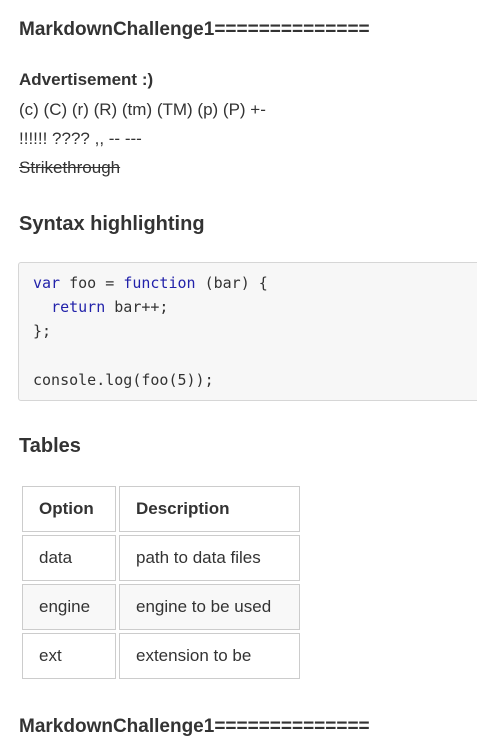 Image resolution: width=477 pixels, height=750 pixels. I want to click on code-line-5: console.log(foo(5));, so click(123, 380).